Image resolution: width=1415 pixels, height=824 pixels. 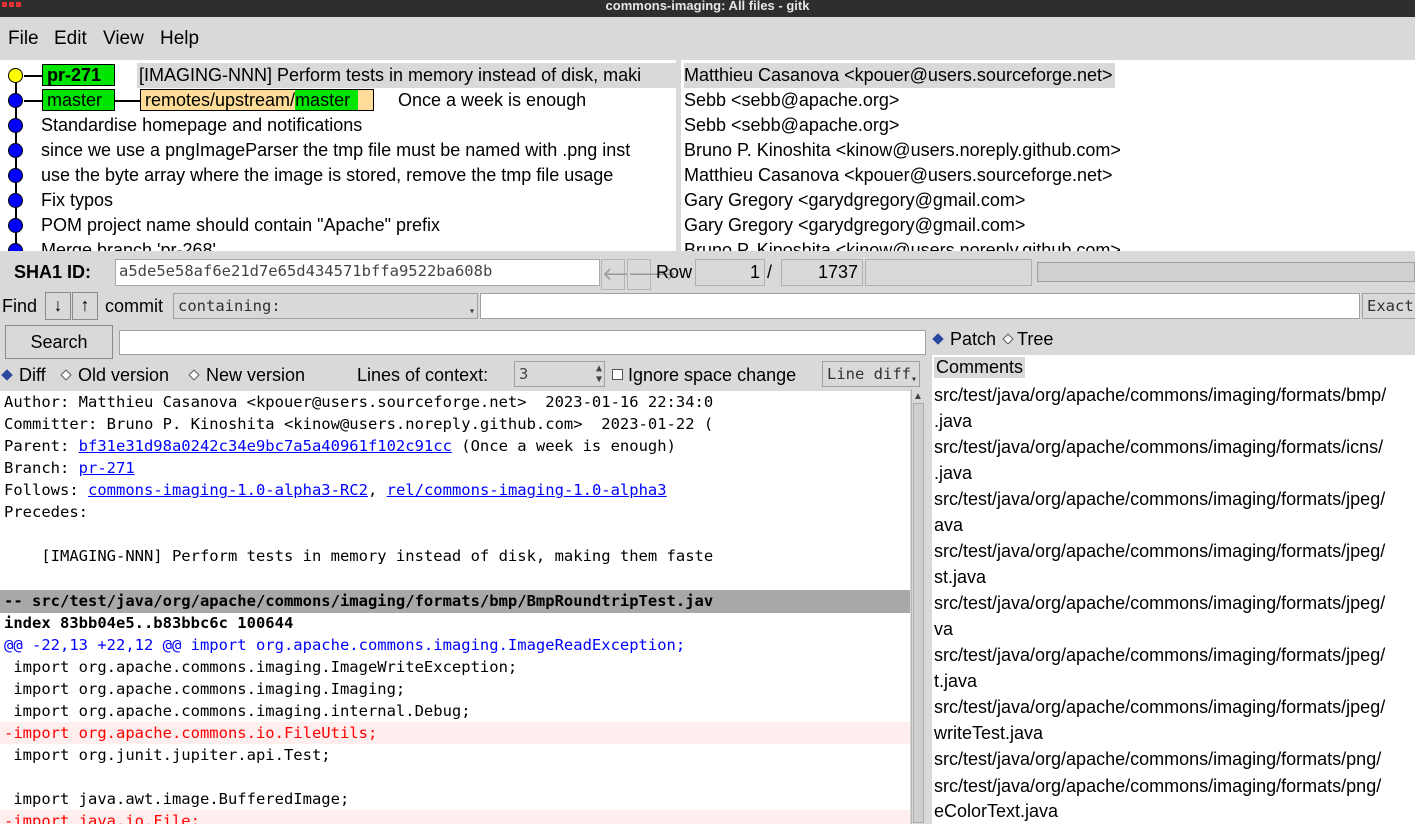 What do you see at coordinates (960, 577) in the screenshot?
I see `file-list-item: st.java` at bounding box center [960, 577].